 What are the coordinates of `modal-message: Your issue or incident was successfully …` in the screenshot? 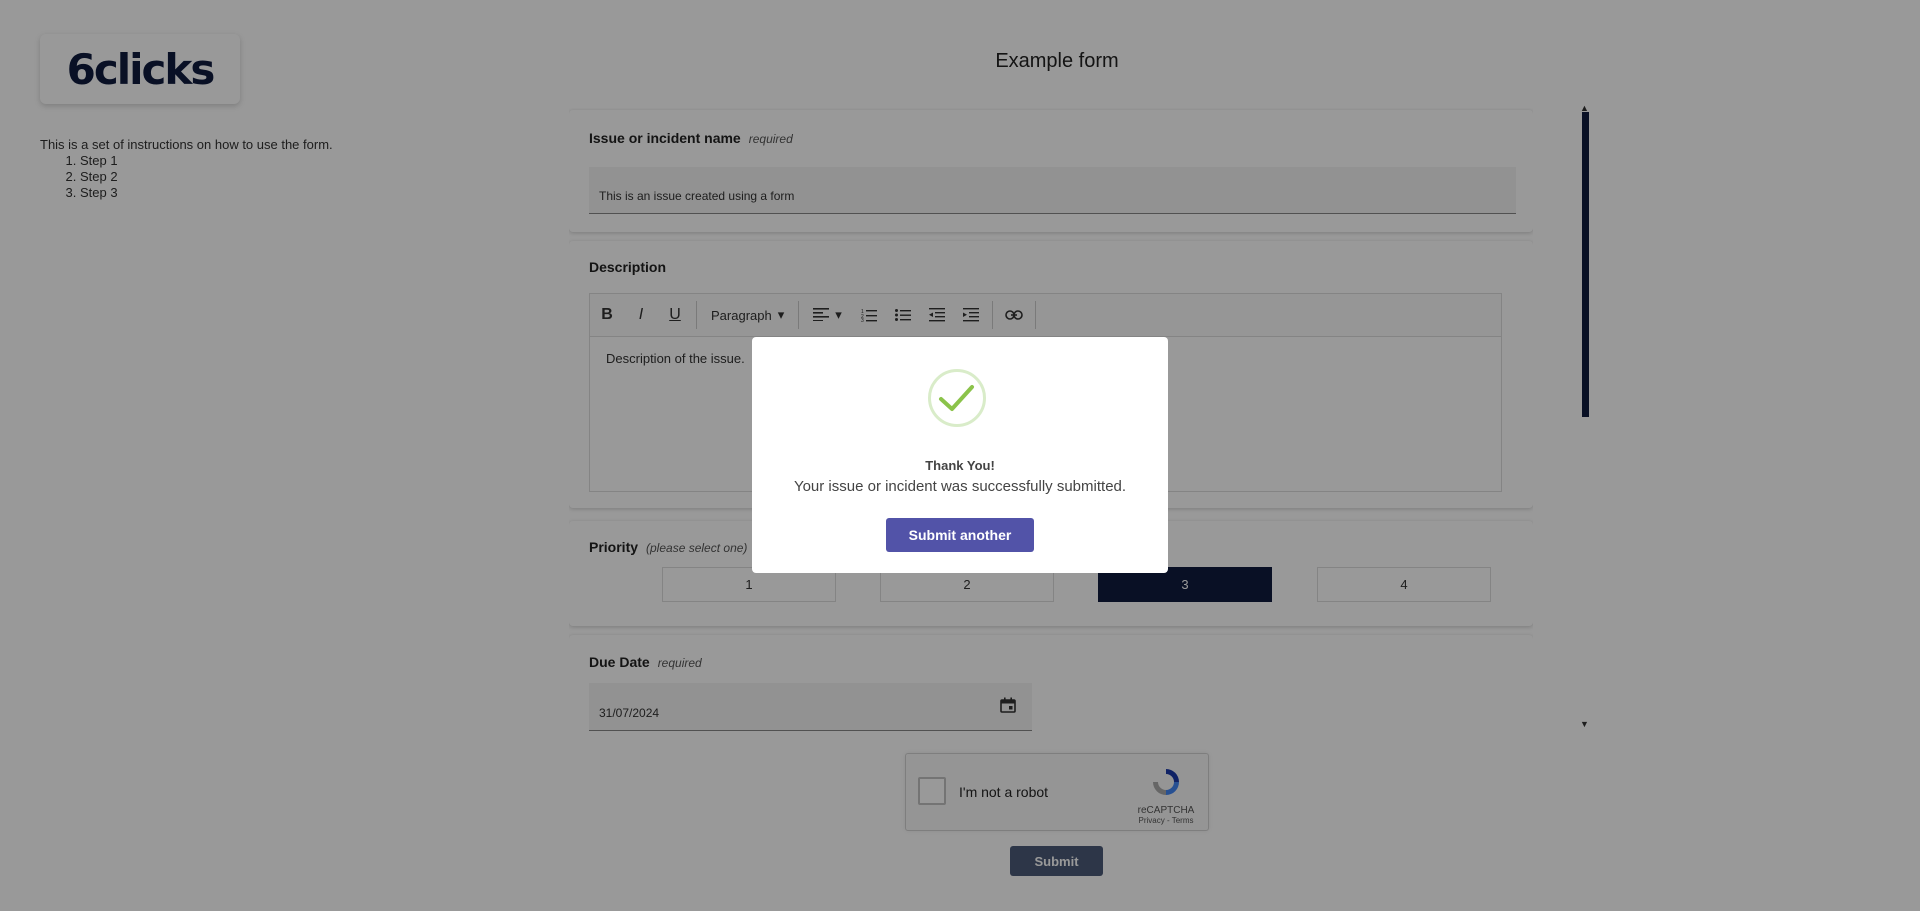 It's located at (960, 486).